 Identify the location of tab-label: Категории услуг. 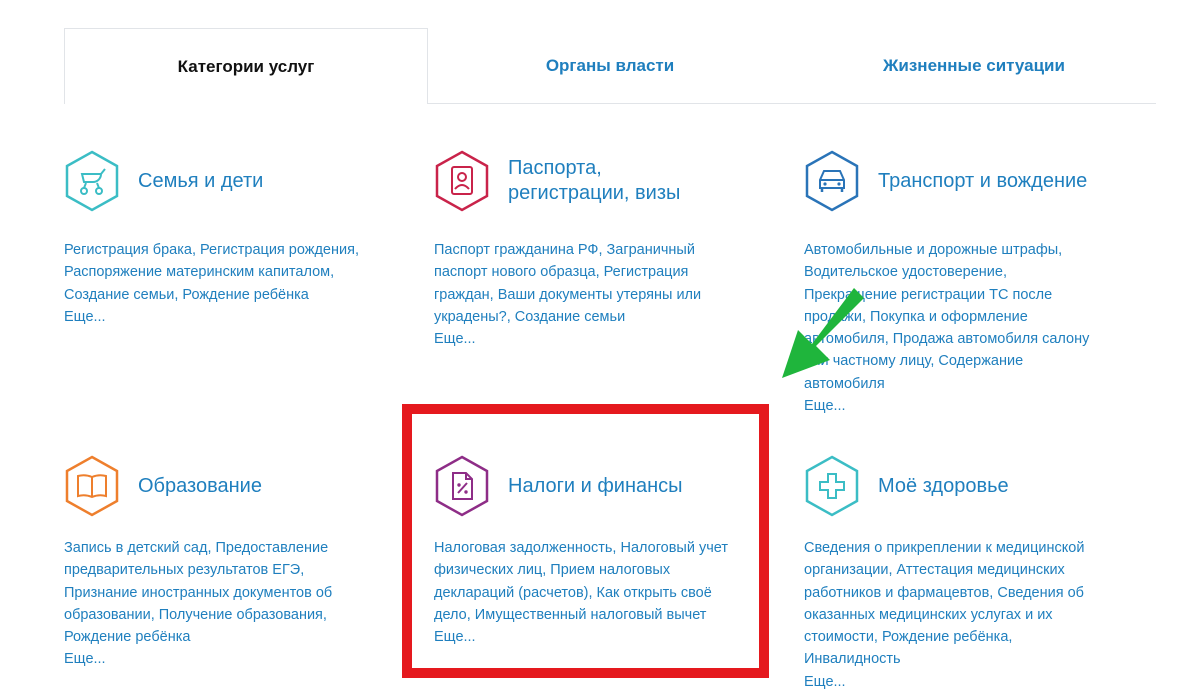
(246, 66).